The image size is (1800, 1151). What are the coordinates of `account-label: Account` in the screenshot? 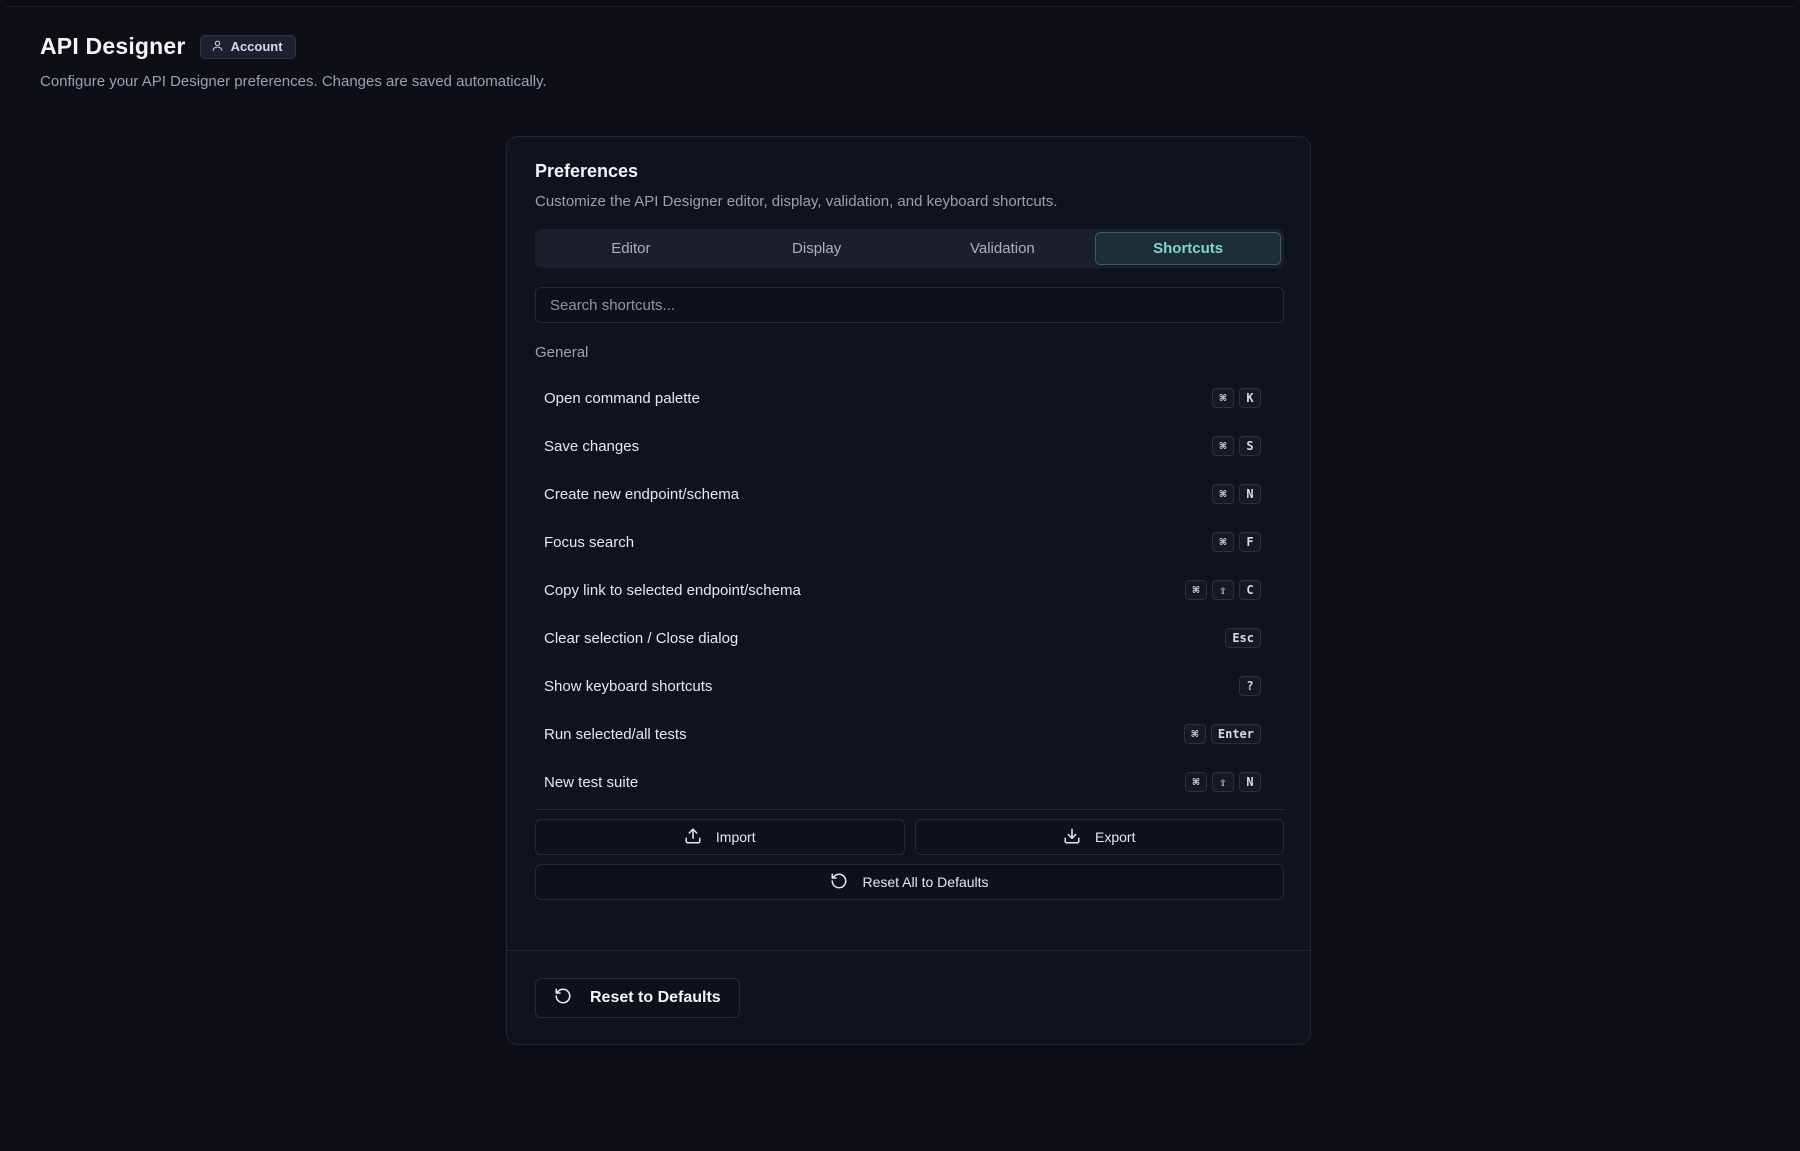 It's located at (256, 46).